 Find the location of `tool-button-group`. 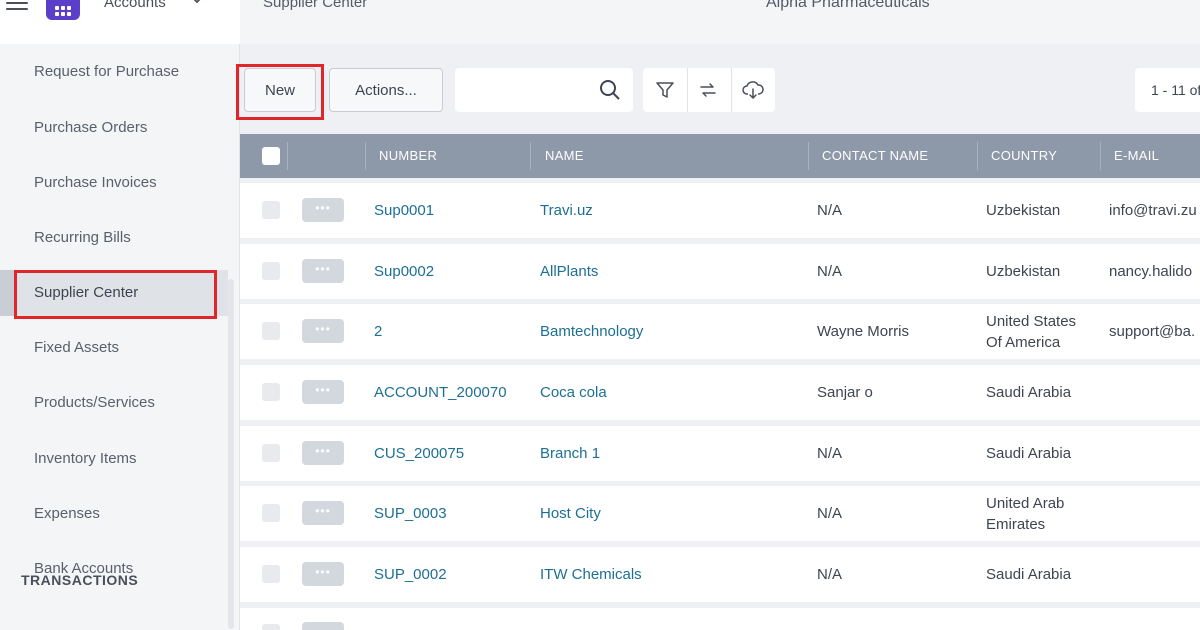

tool-button-group is located at coordinates (709, 90).